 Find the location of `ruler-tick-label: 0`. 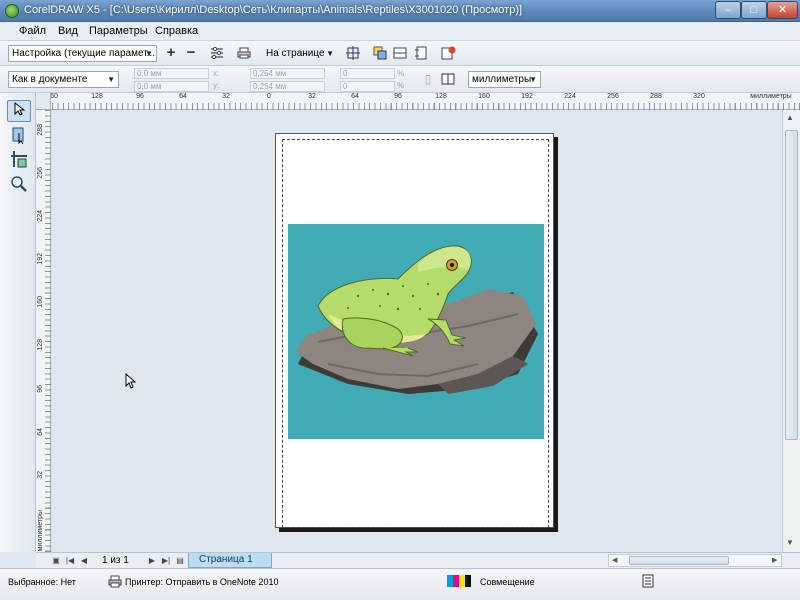

ruler-tick-label: 0 is located at coordinates (269, 96).